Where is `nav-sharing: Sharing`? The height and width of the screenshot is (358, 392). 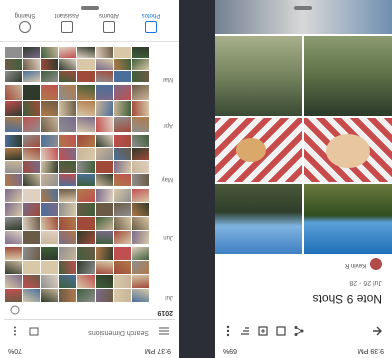 nav-sharing: Sharing is located at coordinates (25, 20).